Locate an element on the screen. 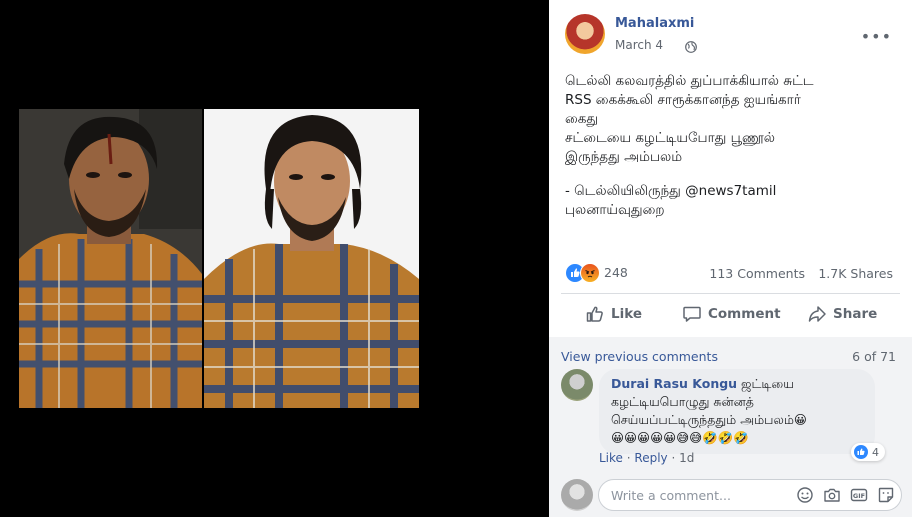 This screenshot has width=912, height=517. author-avatar is located at coordinates (585, 34).